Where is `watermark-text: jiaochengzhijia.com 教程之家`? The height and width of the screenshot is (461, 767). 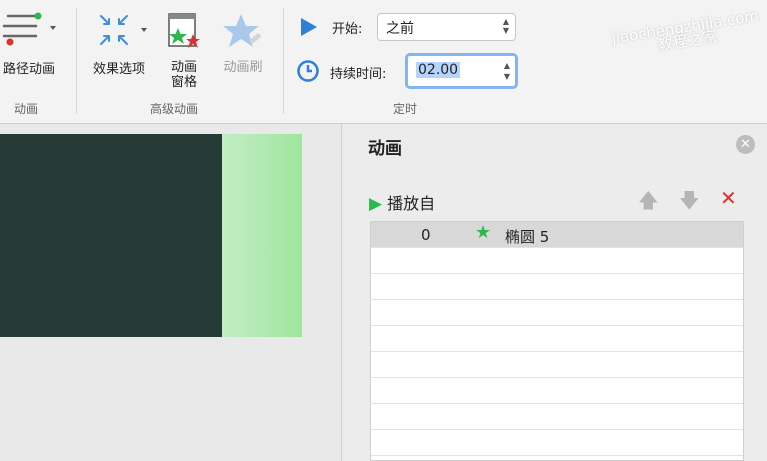 watermark-text: jiaochengzhijia.com 教程之家 is located at coordinates (685, 30).